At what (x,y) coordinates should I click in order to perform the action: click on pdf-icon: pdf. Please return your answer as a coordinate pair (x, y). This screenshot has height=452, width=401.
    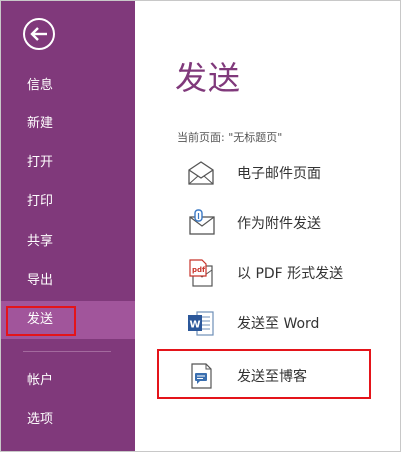
    Looking at the image, I should click on (201, 273).